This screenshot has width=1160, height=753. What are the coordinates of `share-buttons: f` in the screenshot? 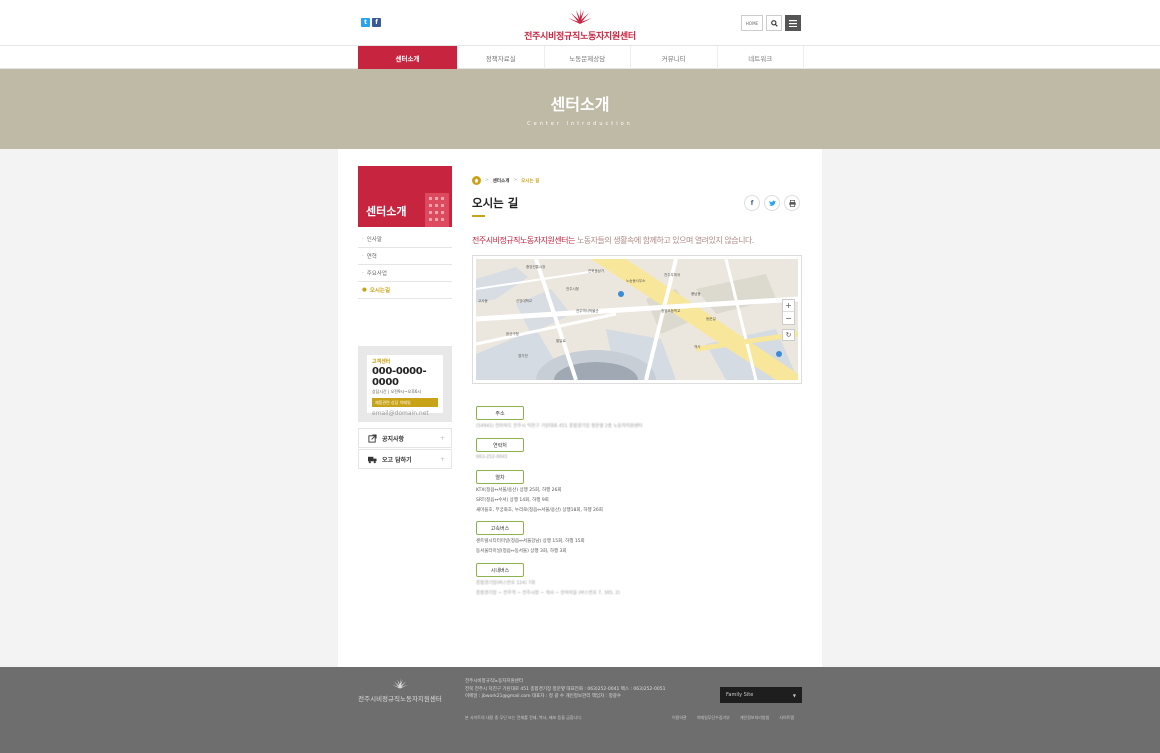 It's located at (772, 203).